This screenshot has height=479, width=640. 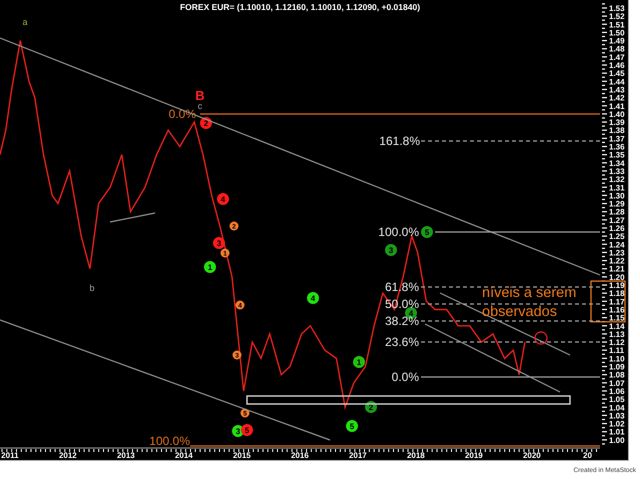 I want to click on y-axis-label: 1.04, so click(x=617, y=407).